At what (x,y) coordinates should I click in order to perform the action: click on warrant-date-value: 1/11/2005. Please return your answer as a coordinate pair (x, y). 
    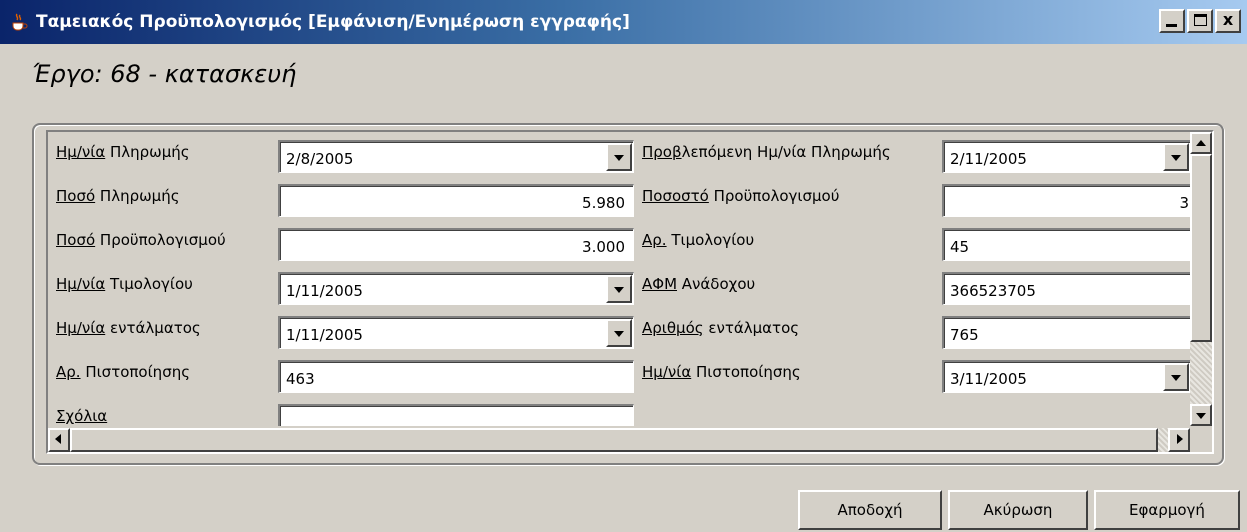
    Looking at the image, I should click on (324, 335).